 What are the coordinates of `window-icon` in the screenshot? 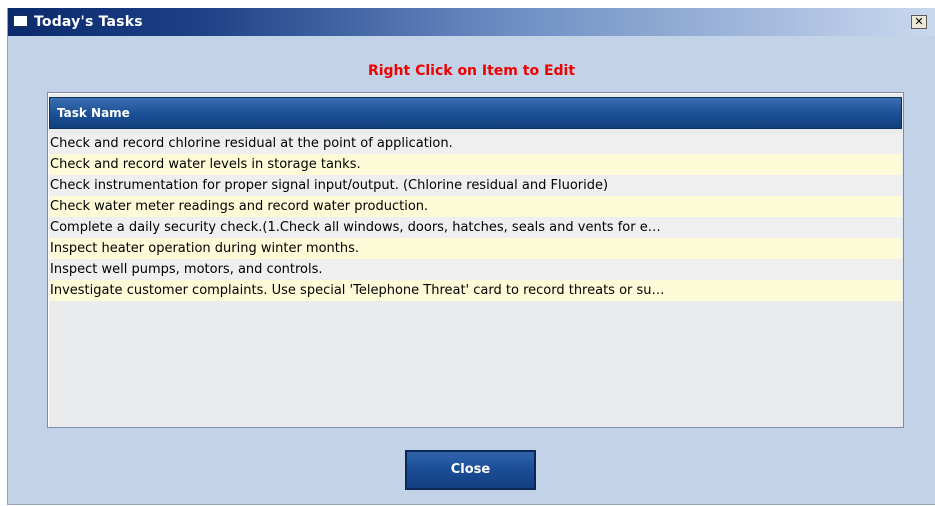 It's located at (20, 21).